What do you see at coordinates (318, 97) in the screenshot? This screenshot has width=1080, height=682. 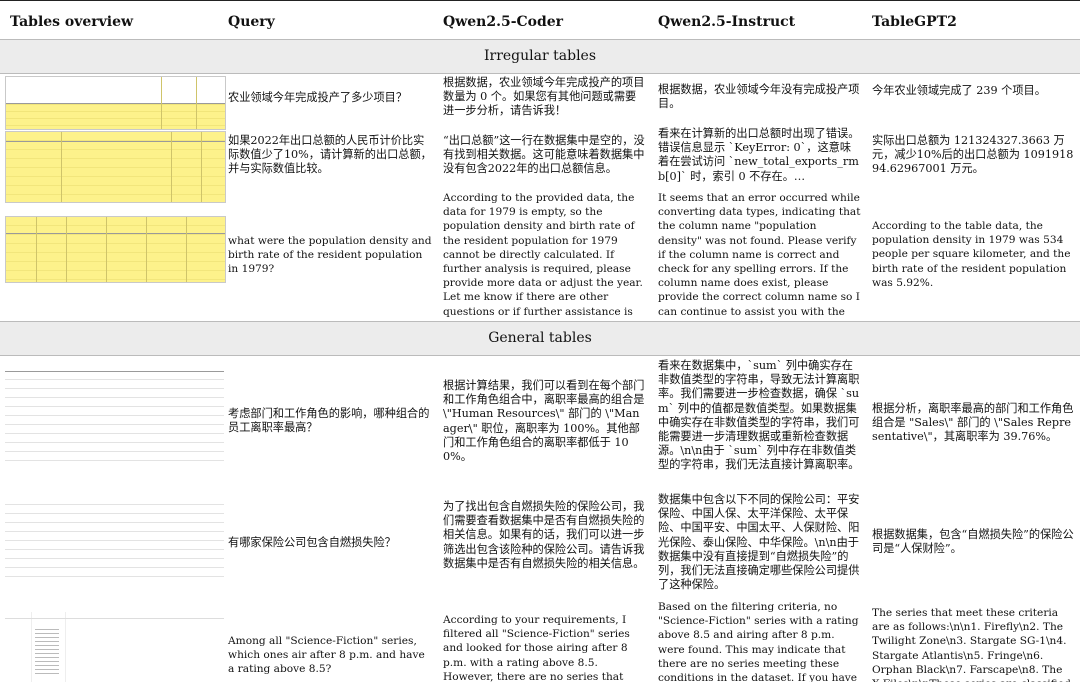 I see `row1-query: 农业领域今年完成投产了多少项目？` at bounding box center [318, 97].